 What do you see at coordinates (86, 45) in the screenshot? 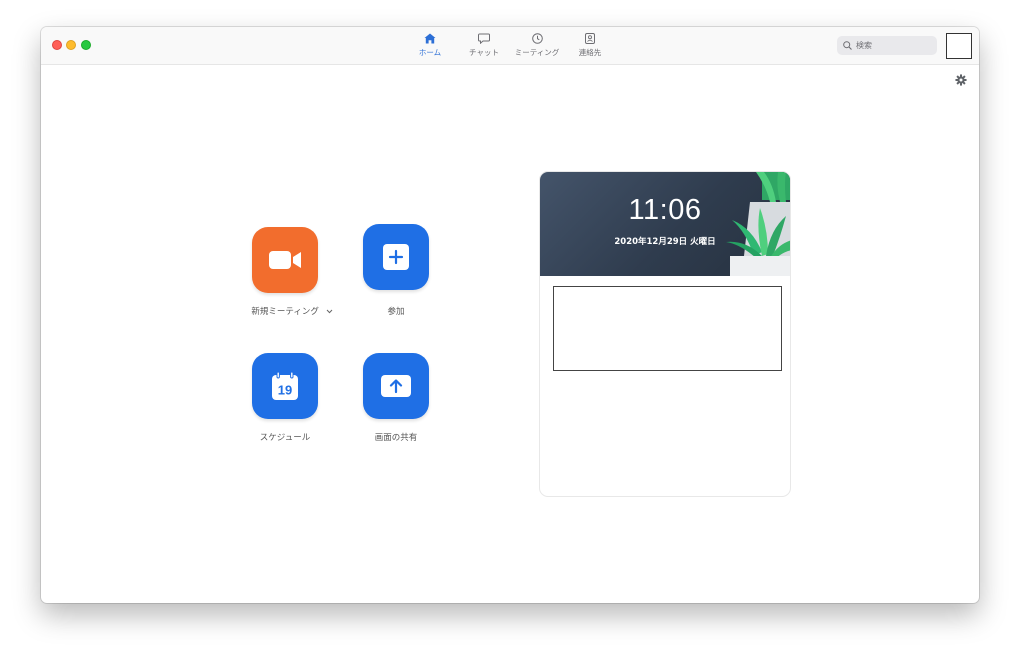
I see `zoom-window-button` at bounding box center [86, 45].